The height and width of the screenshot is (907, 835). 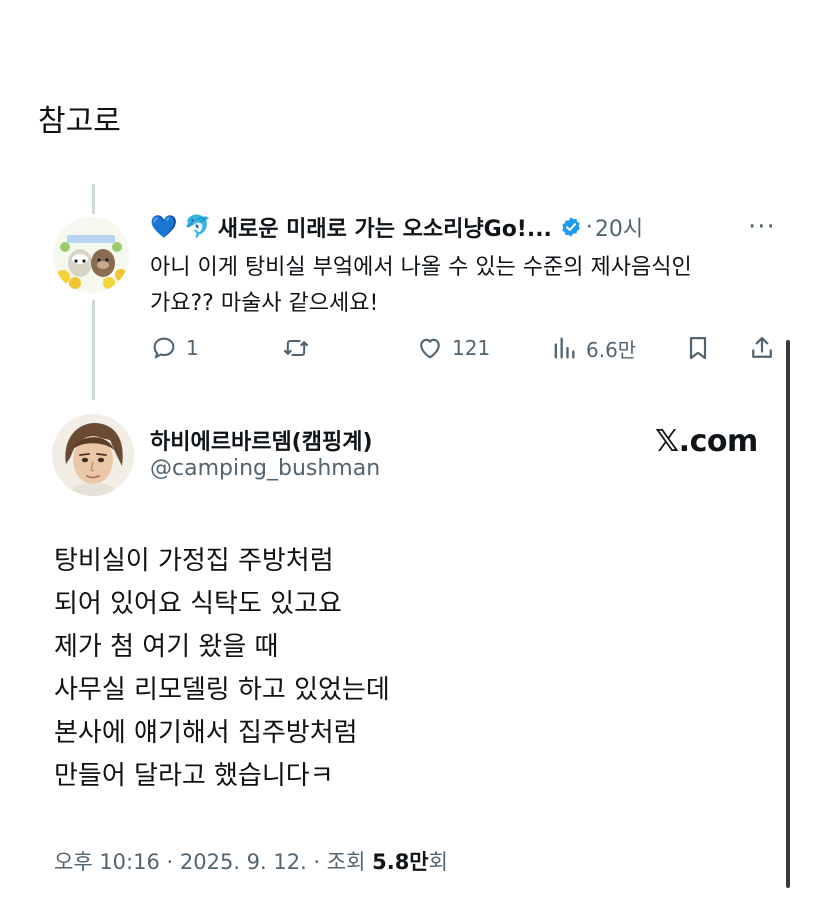 What do you see at coordinates (192, 348) in the screenshot?
I see `reply-count: 1` at bounding box center [192, 348].